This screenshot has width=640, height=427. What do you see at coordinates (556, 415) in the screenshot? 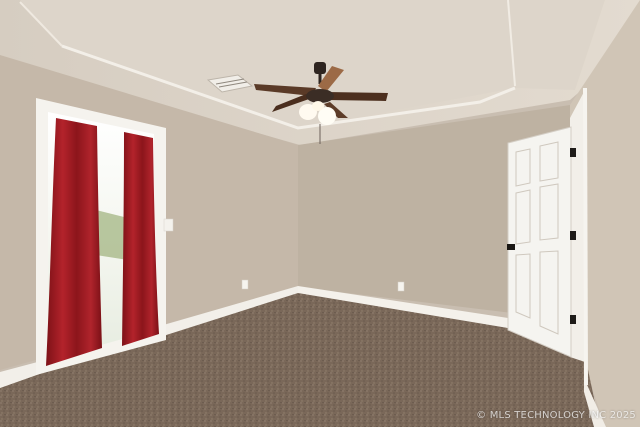
I see `photo-watermark: © MLS TECHNOLOGY INC 2025` at bounding box center [556, 415].